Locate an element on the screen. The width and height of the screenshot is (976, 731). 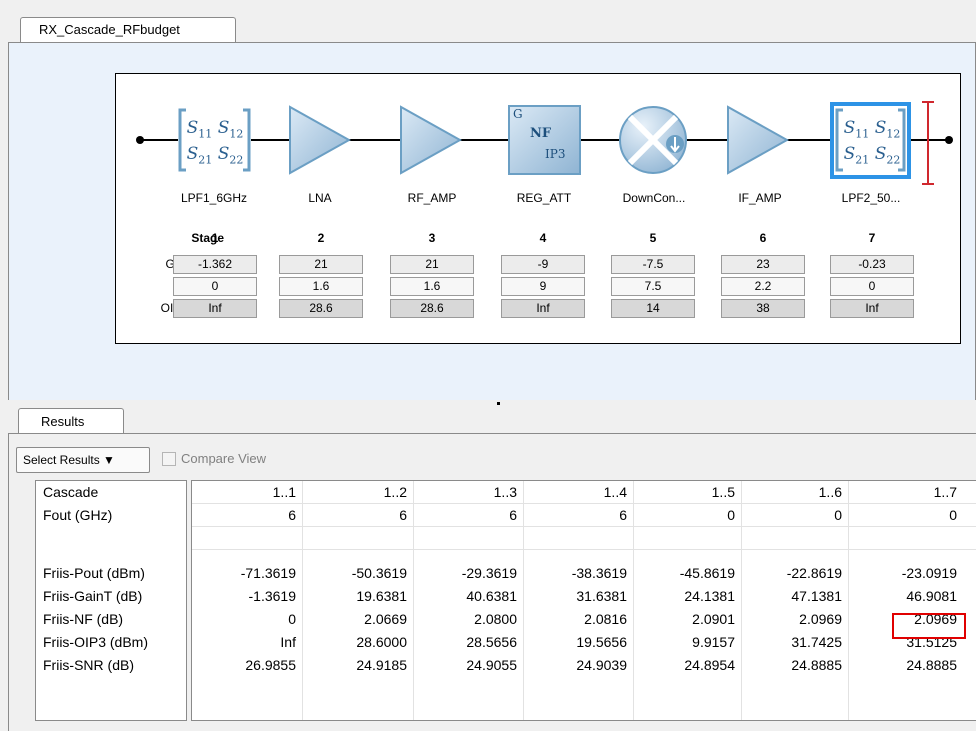
table-cell: 40.6381 is located at coordinates (491, 596).